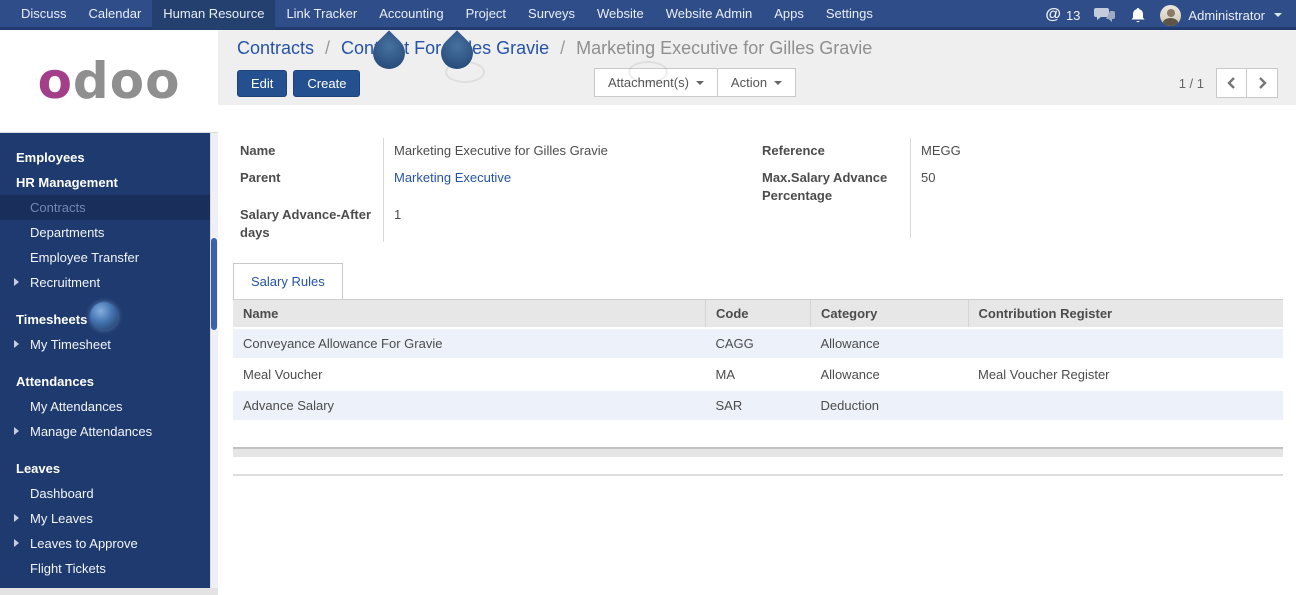 This screenshot has height=595, width=1296. I want to click on pager-next-button, so click(1262, 83).